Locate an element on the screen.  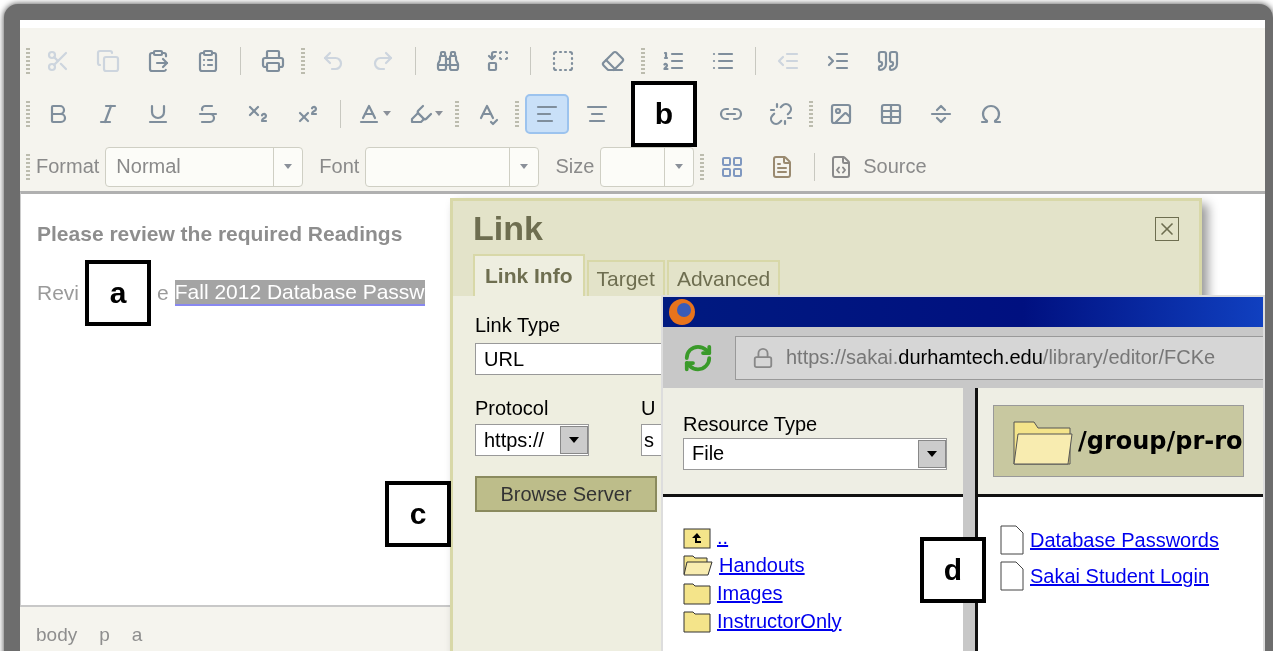
link-type-label: Link Type is located at coordinates (518, 325).